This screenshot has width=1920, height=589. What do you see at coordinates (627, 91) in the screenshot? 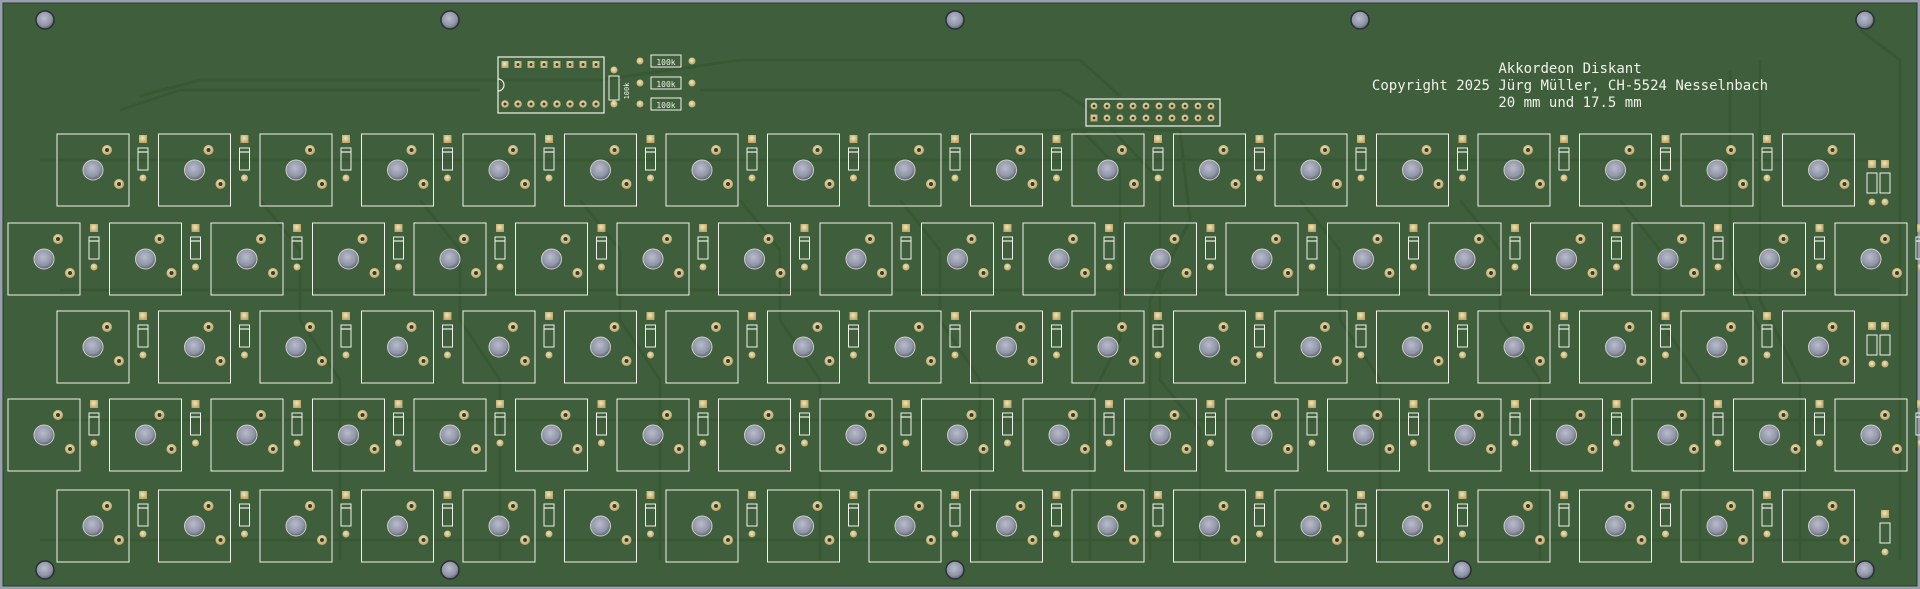
I see `resistor-r4-value: 100k` at bounding box center [627, 91].